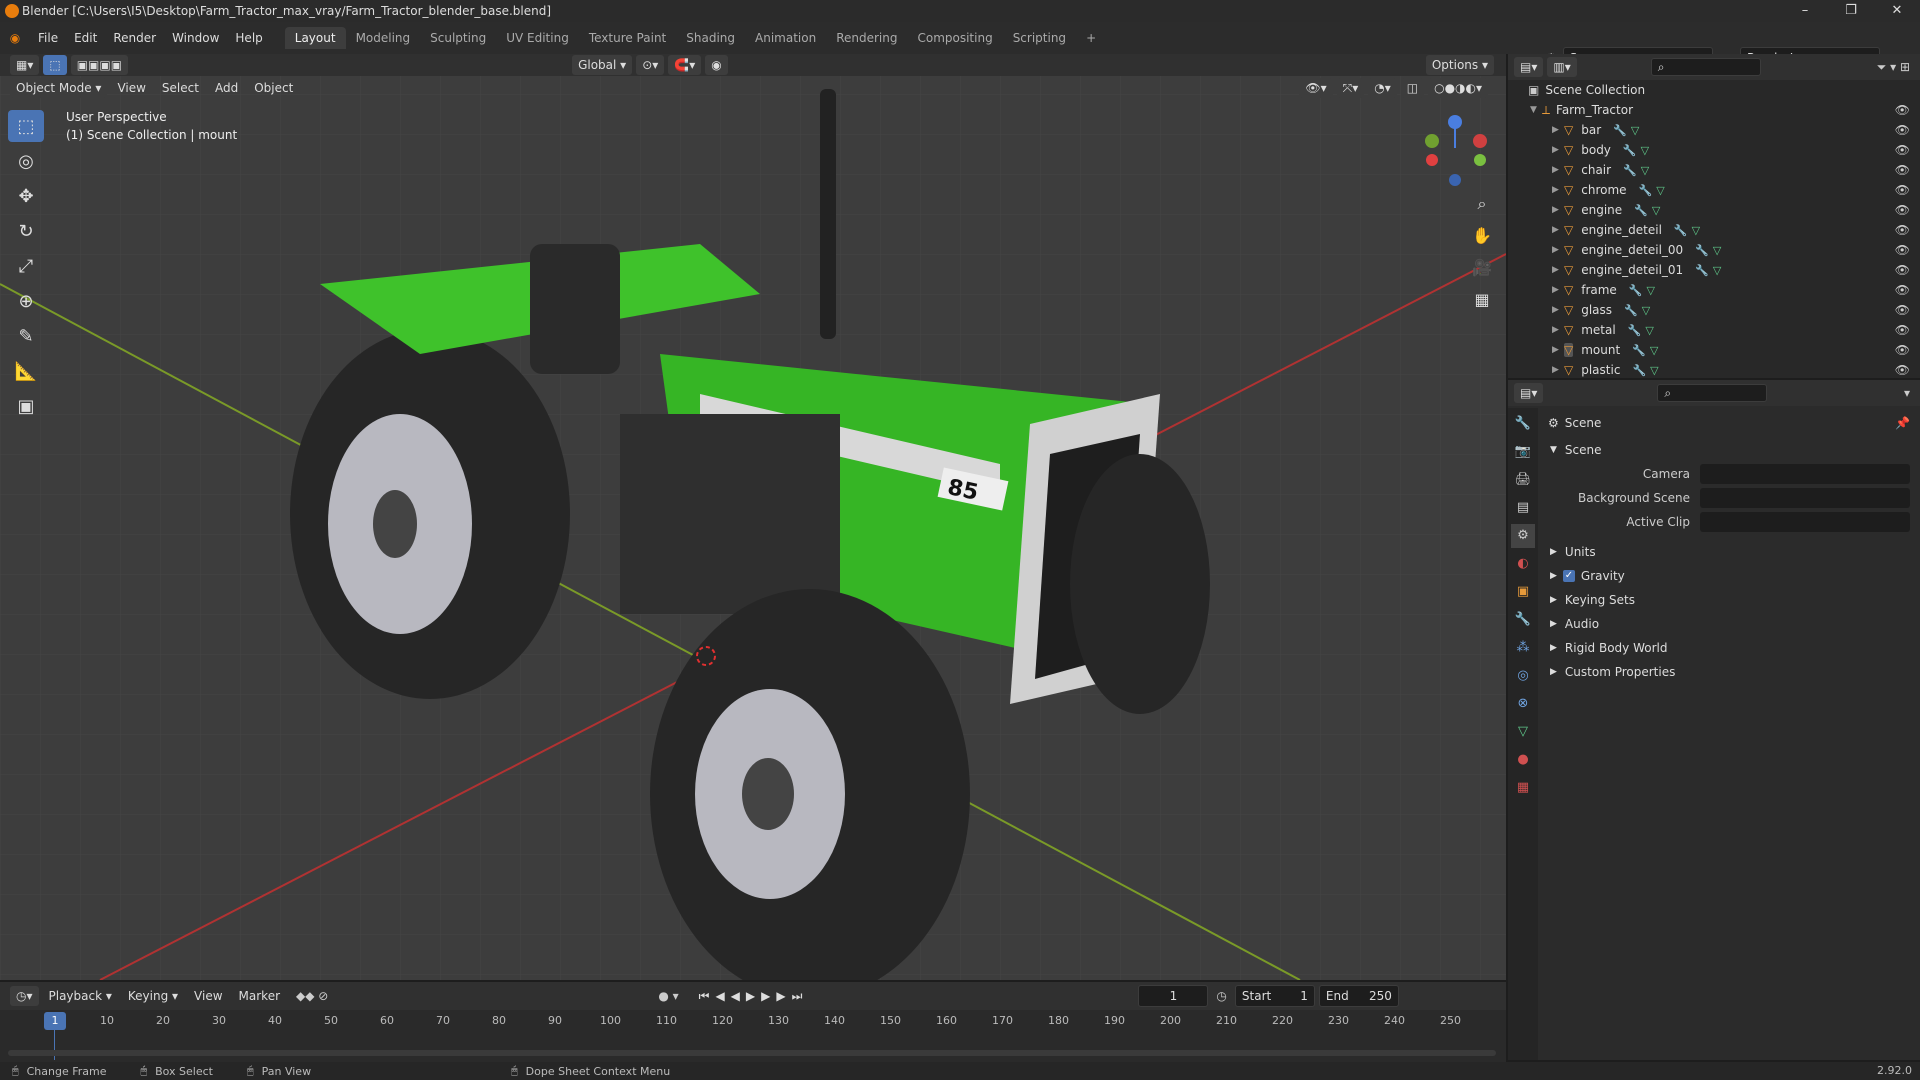 This screenshot has width=1920, height=1080. What do you see at coordinates (195, 38) in the screenshot?
I see `menu-window: Window` at bounding box center [195, 38].